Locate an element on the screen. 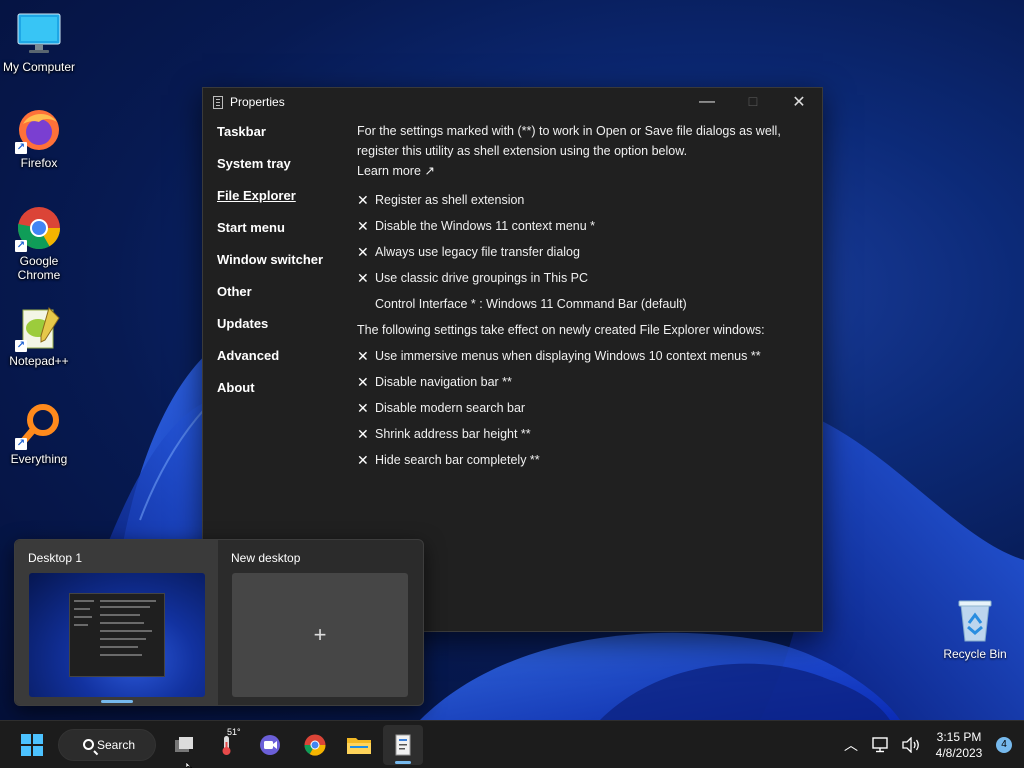  desktop-1-thumbnail is located at coordinates (117, 635).